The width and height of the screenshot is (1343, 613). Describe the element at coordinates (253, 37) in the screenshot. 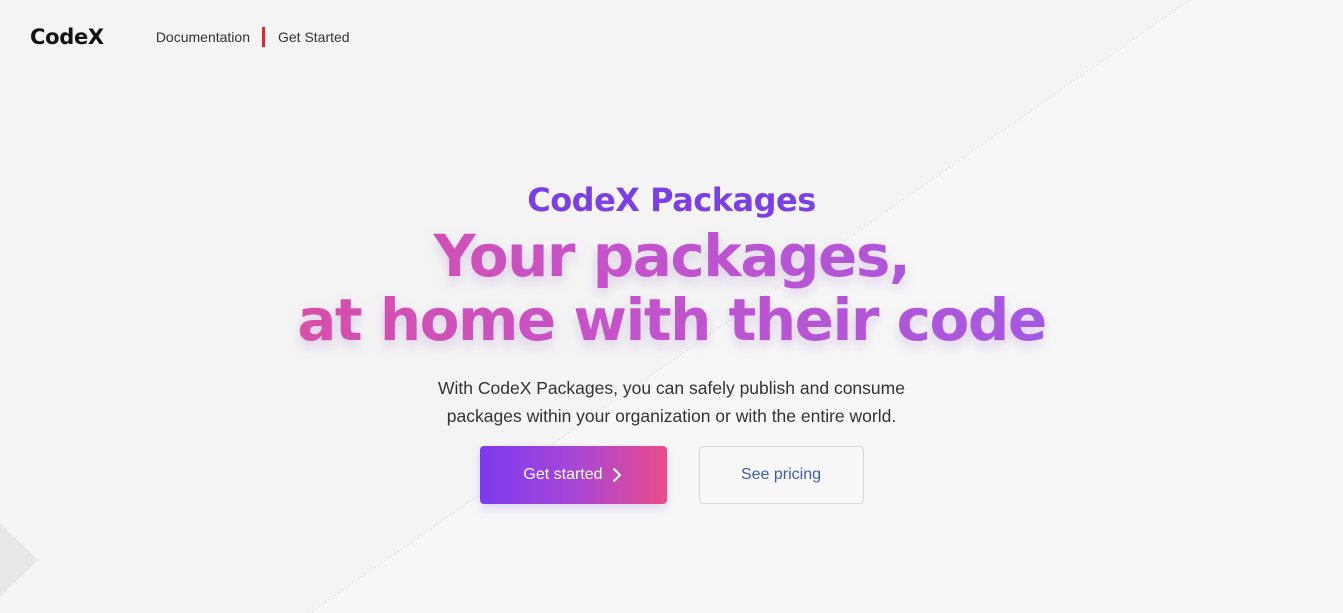

I see `nav-links: Documentation Get Started` at that location.